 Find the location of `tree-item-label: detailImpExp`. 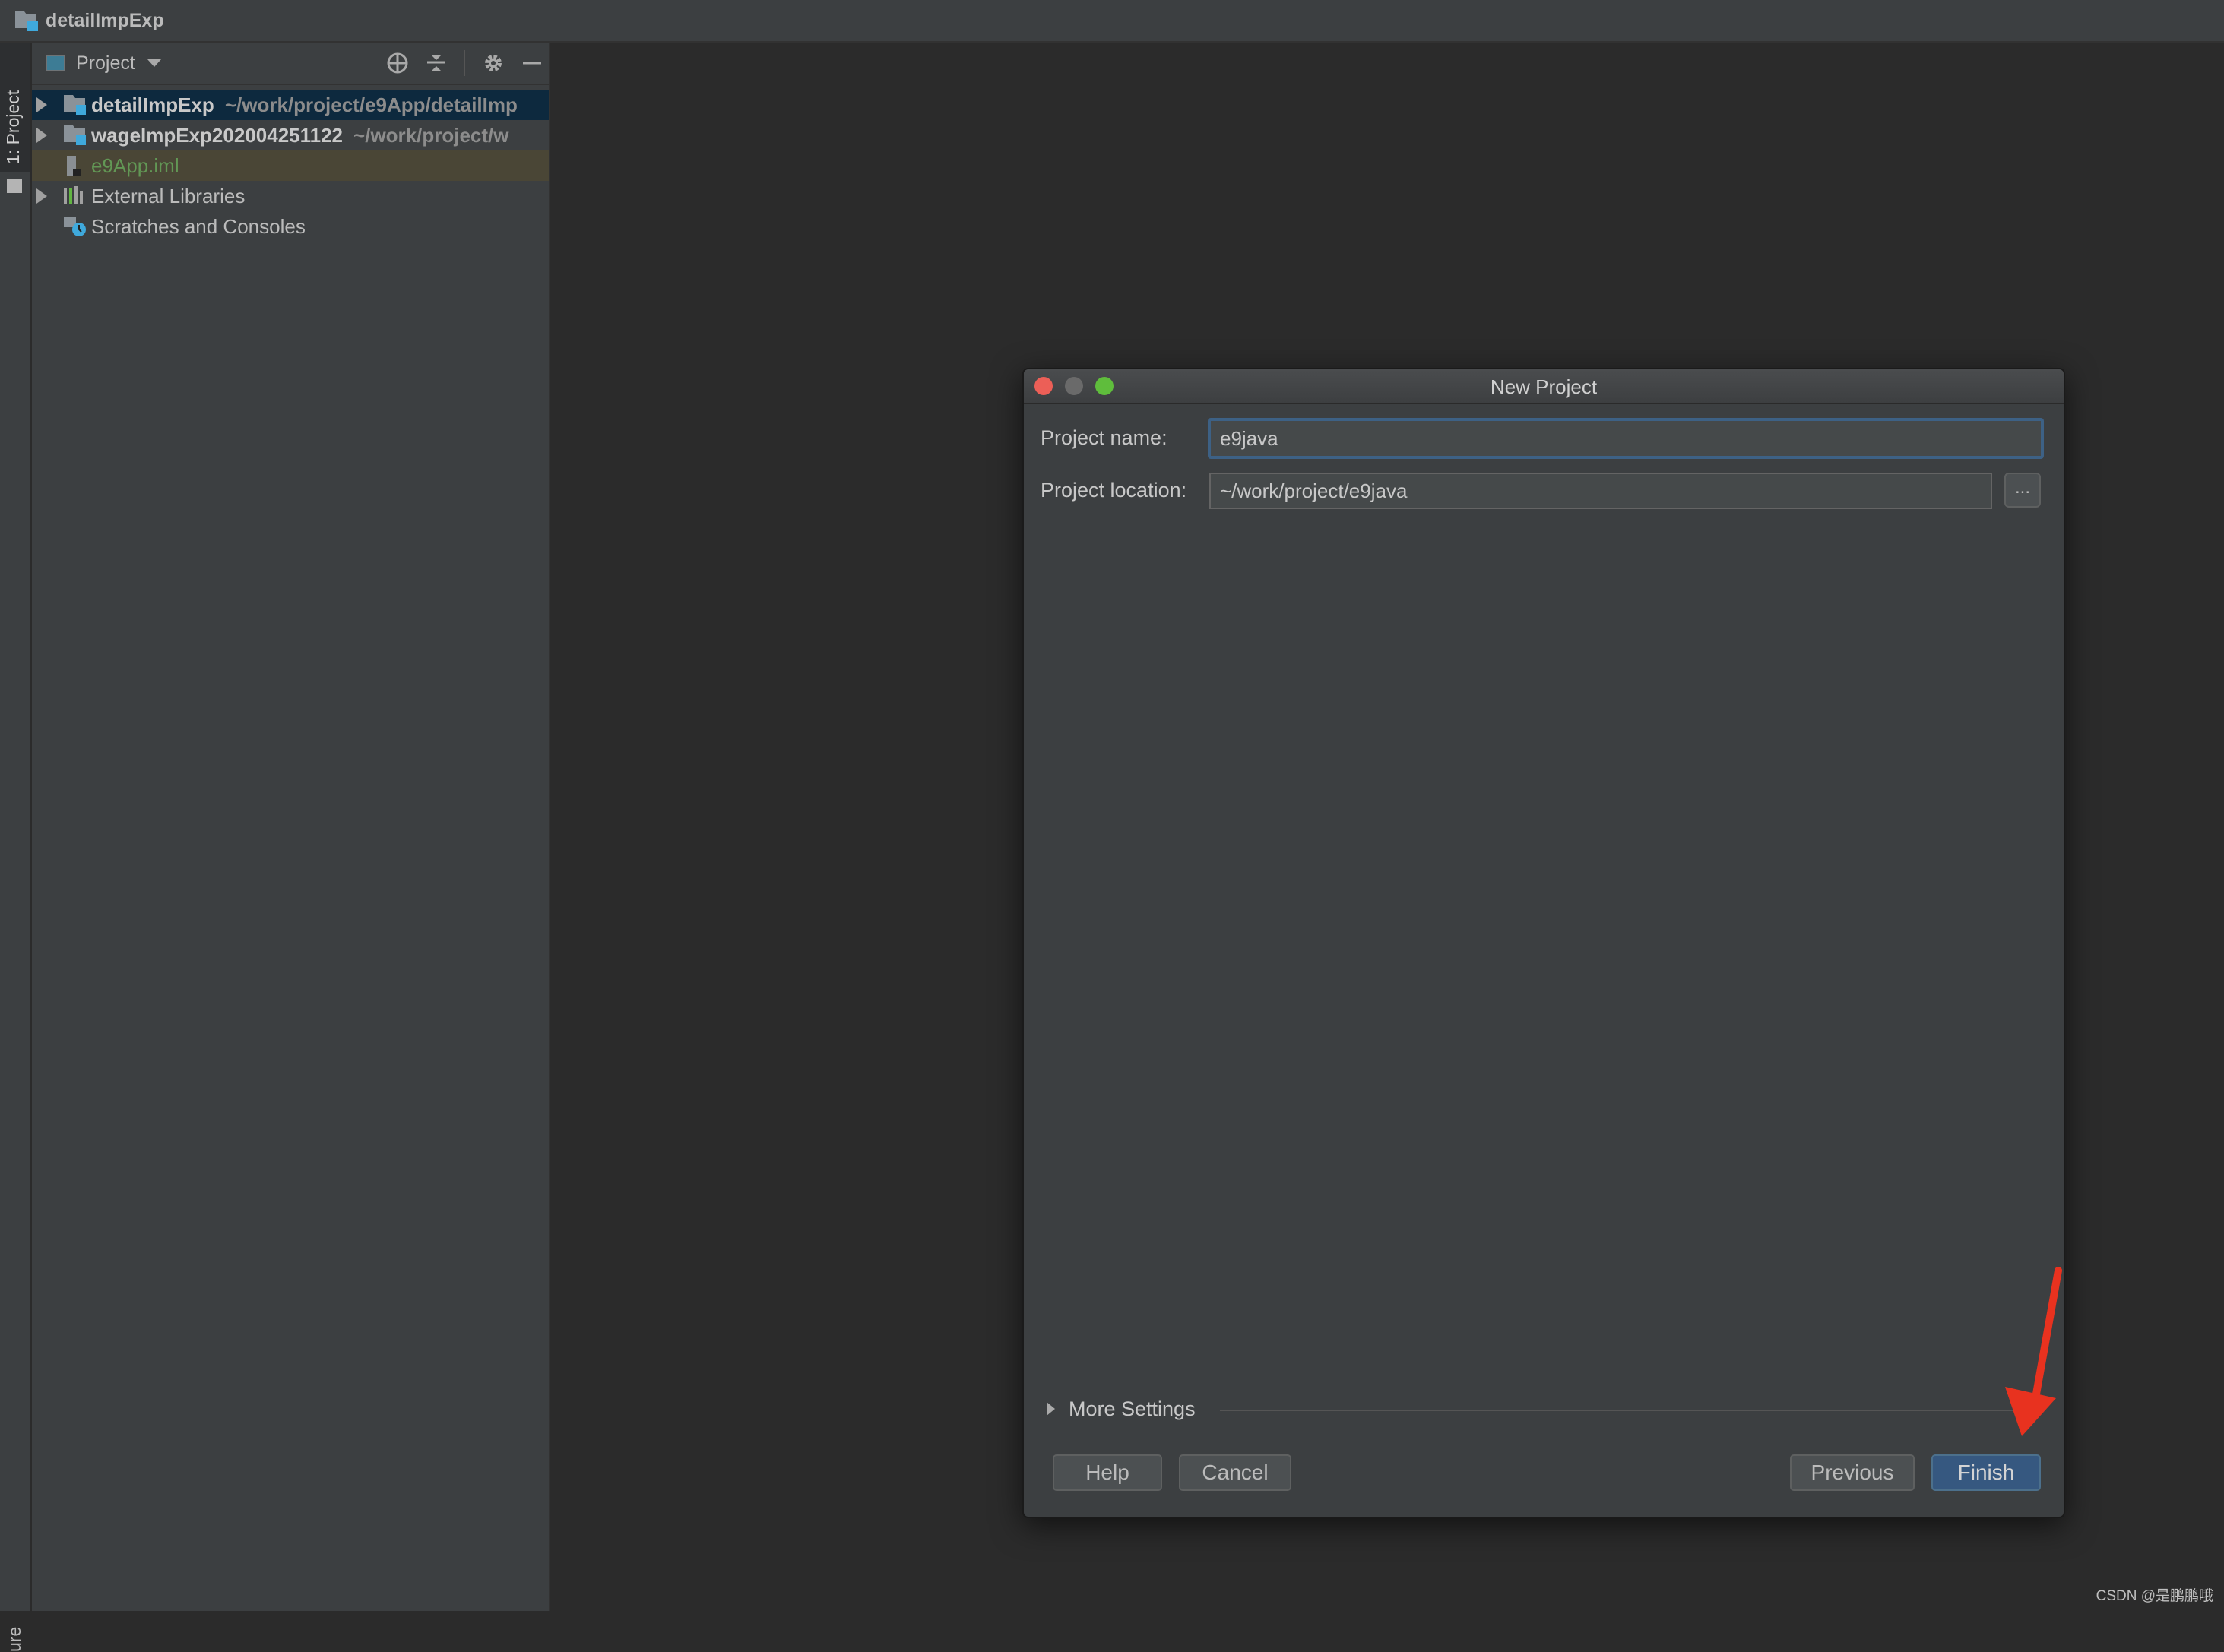

tree-item-label: detailImpExp is located at coordinates (152, 105).